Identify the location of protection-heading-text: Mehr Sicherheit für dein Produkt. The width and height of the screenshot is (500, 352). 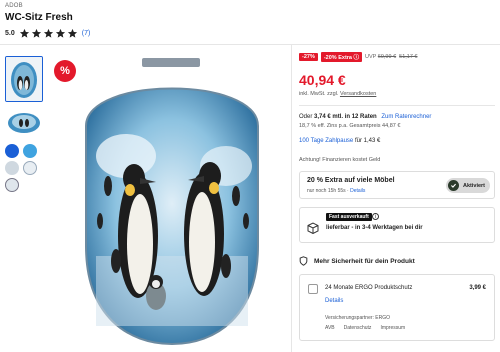
(364, 261).